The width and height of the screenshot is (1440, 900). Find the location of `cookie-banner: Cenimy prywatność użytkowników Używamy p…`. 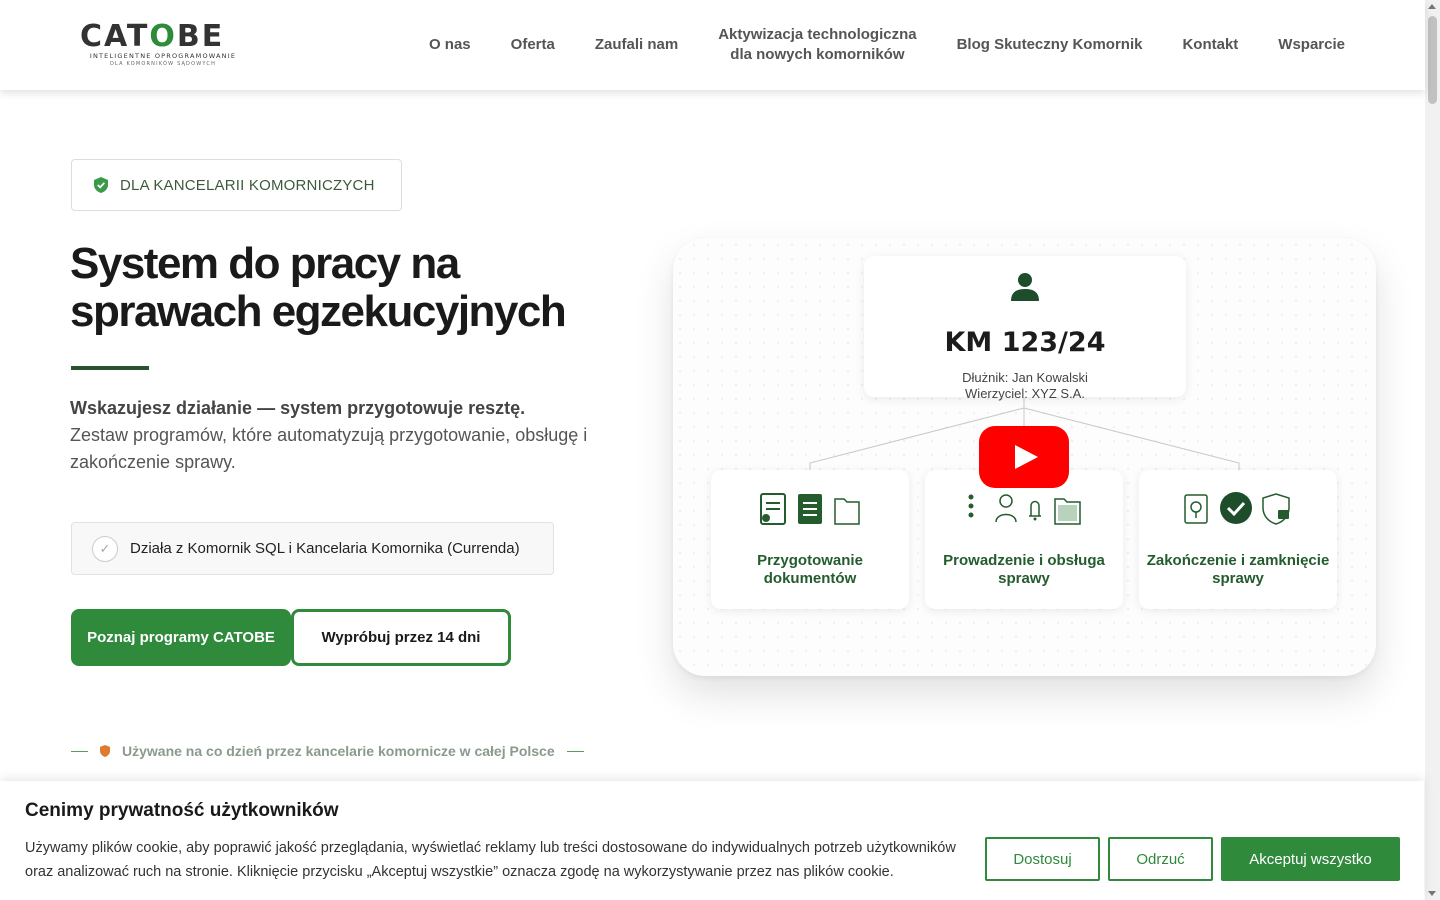

cookie-banner: Cenimy prywatność użytkowników Używamy p… is located at coordinates (712, 840).